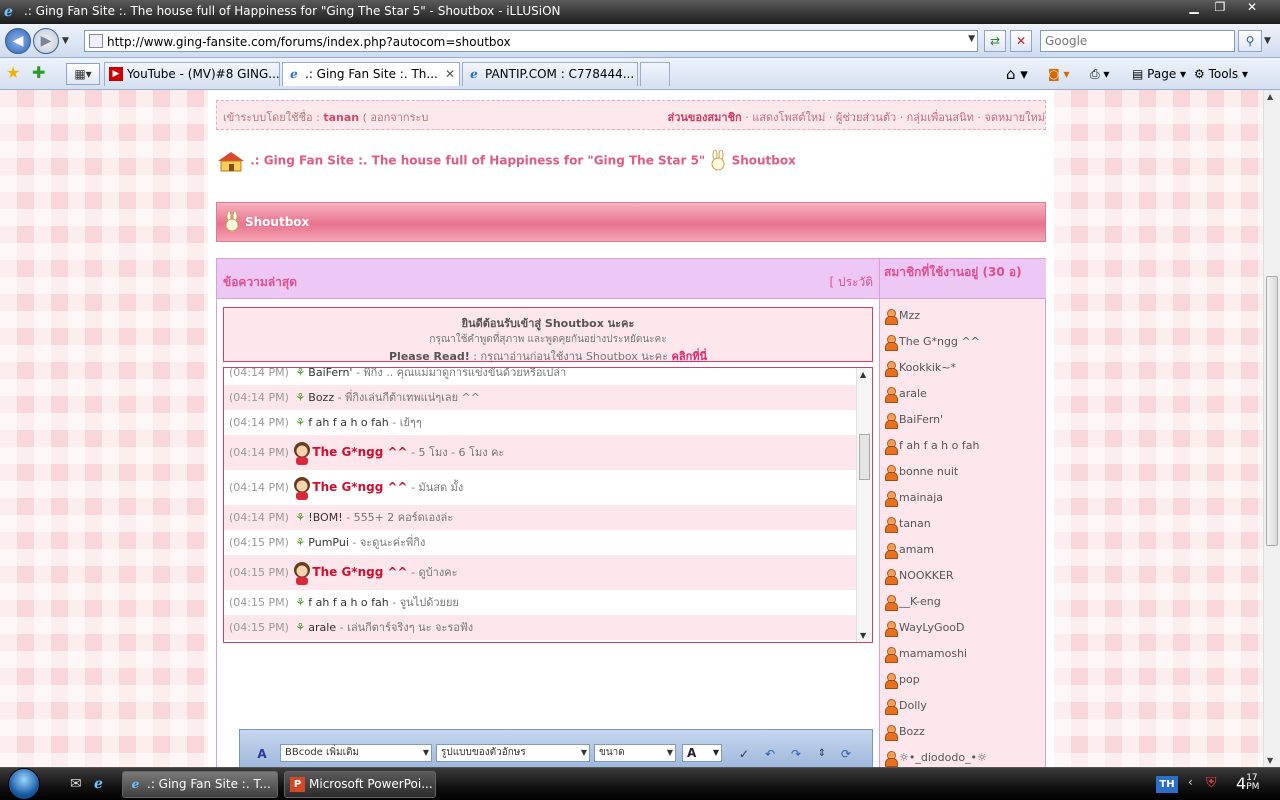 The width and height of the screenshot is (1280, 800). I want to click on forward-button: ▶, so click(46, 41).